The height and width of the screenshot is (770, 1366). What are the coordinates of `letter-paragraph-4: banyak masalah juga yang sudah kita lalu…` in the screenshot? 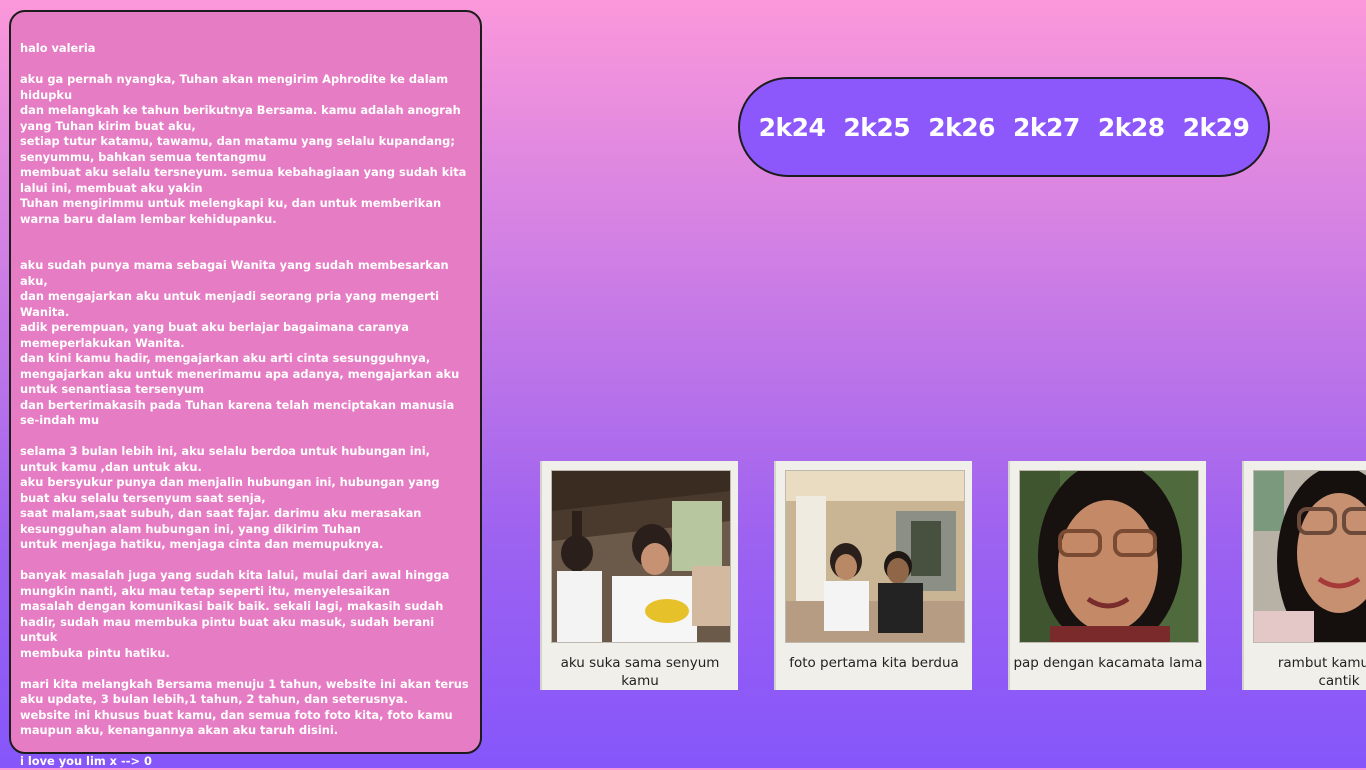 It's located at (245, 614).